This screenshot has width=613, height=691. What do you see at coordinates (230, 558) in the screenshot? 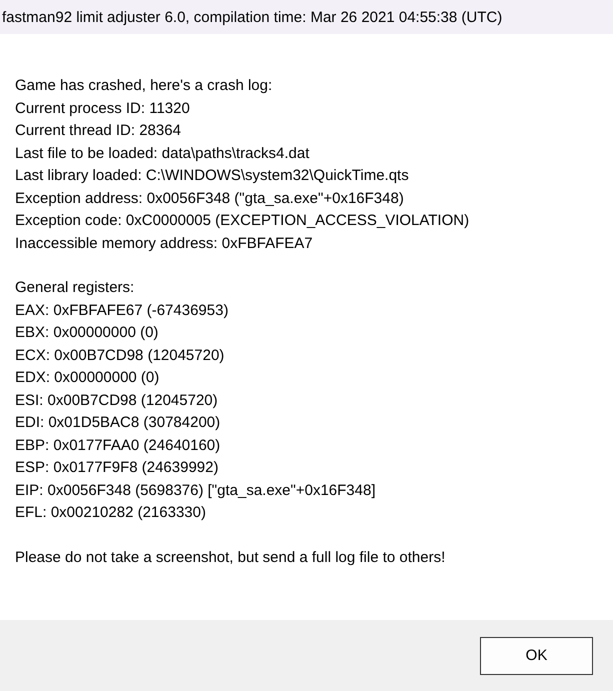
I see `log-line: Please do not take a screenshot, but send a full log file to others!` at bounding box center [230, 558].